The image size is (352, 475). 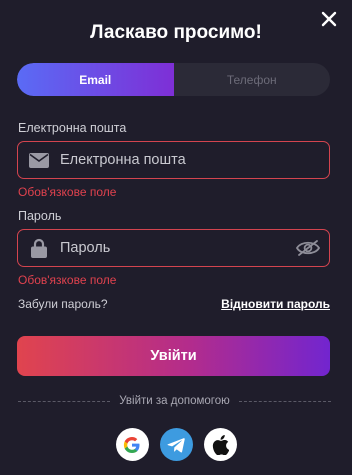 I want to click on tab-email: Email, so click(x=95, y=79).